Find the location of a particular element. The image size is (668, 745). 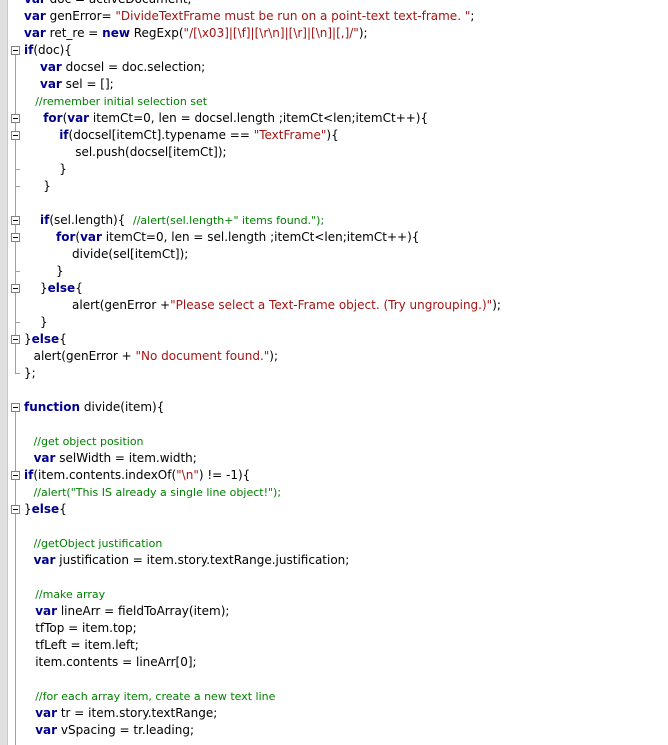

code-text: docsel = doc.selection; is located at coordinates (133, 67).